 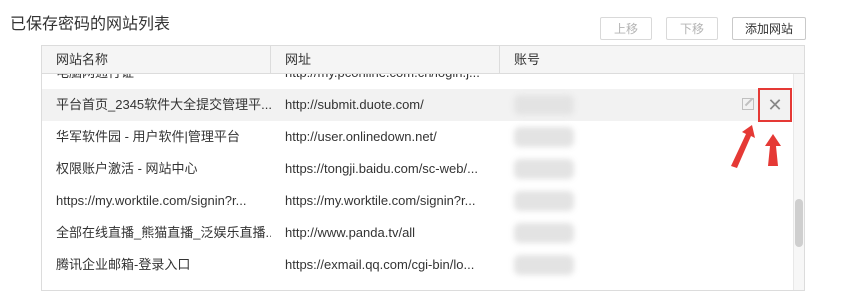 I want to click on url-cell: http://user.onlinedown.net/, so click(x=361, y=136).